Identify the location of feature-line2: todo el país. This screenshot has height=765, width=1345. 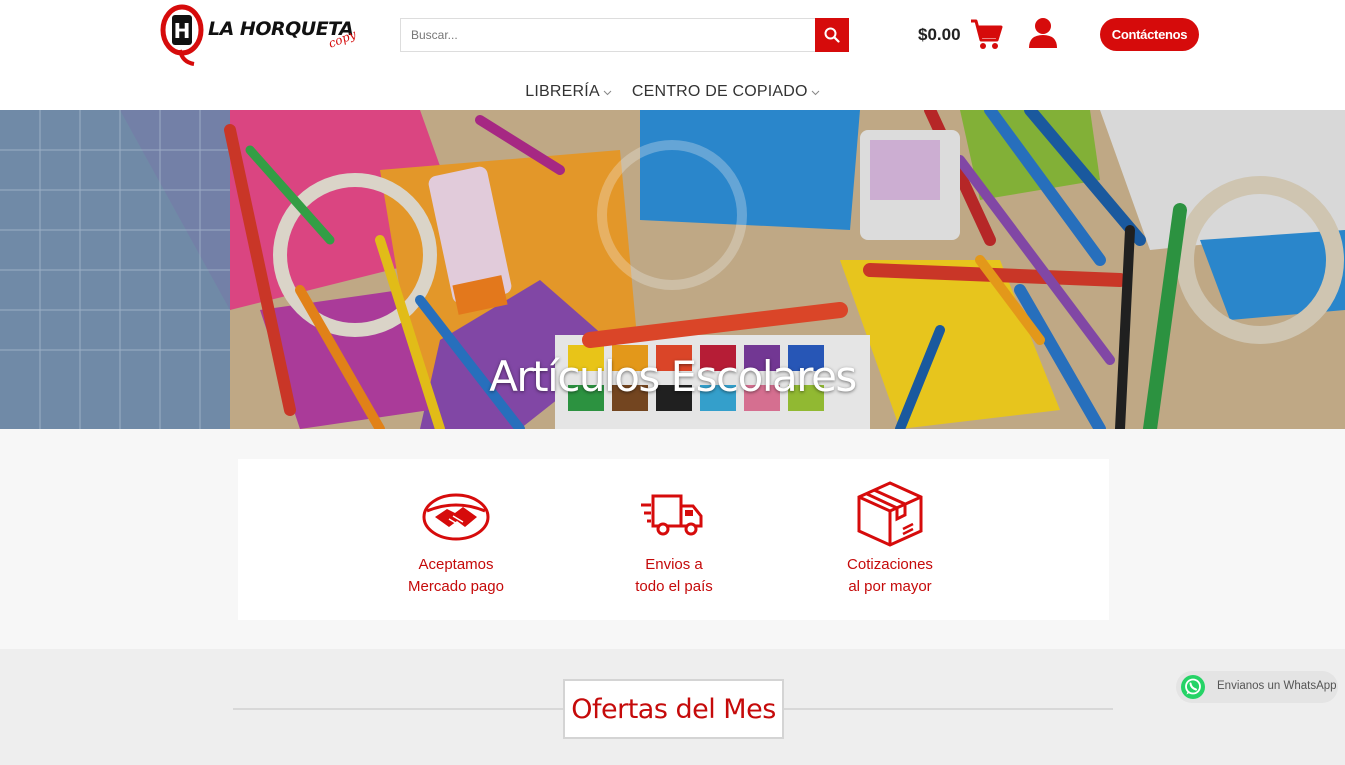
(674, 586).